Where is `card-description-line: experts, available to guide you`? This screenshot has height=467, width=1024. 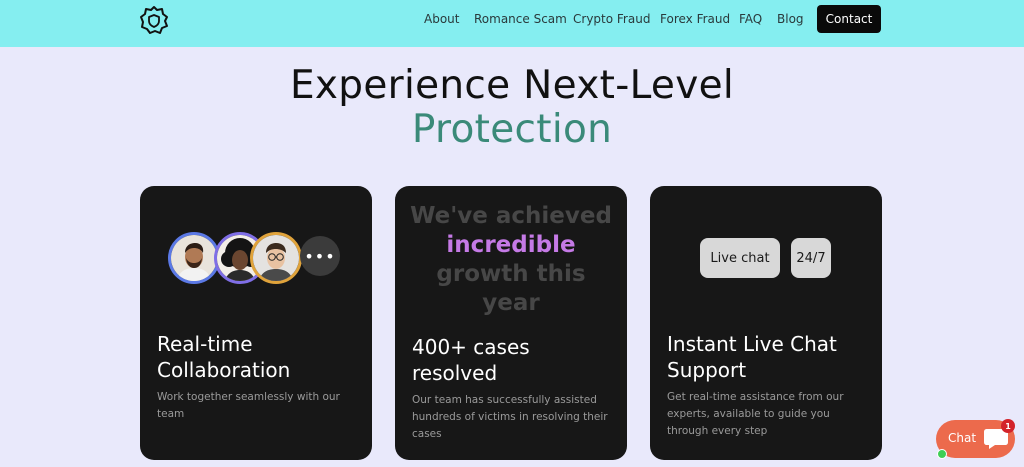
card-description-line: experts, available to guide you is located at coordinates (748, 414).